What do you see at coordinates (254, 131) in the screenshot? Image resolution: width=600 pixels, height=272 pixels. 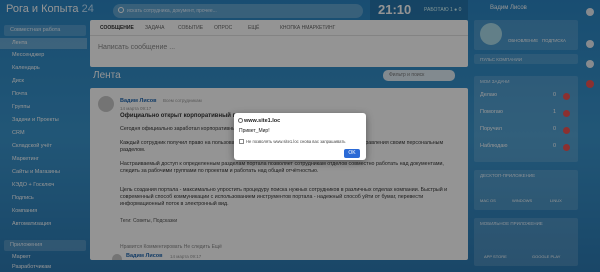 I see `dialog-message: Привет_Мир!` at bounding box center [254, 131].